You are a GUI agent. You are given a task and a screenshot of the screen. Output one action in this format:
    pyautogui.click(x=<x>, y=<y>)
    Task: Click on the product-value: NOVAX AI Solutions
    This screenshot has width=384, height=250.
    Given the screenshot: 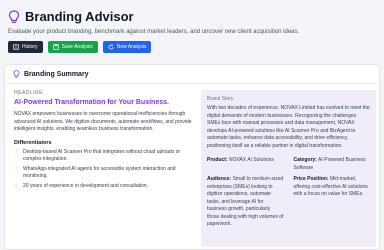 What is the action you would take?
    pyautogui.click(x=251, y=160)
    